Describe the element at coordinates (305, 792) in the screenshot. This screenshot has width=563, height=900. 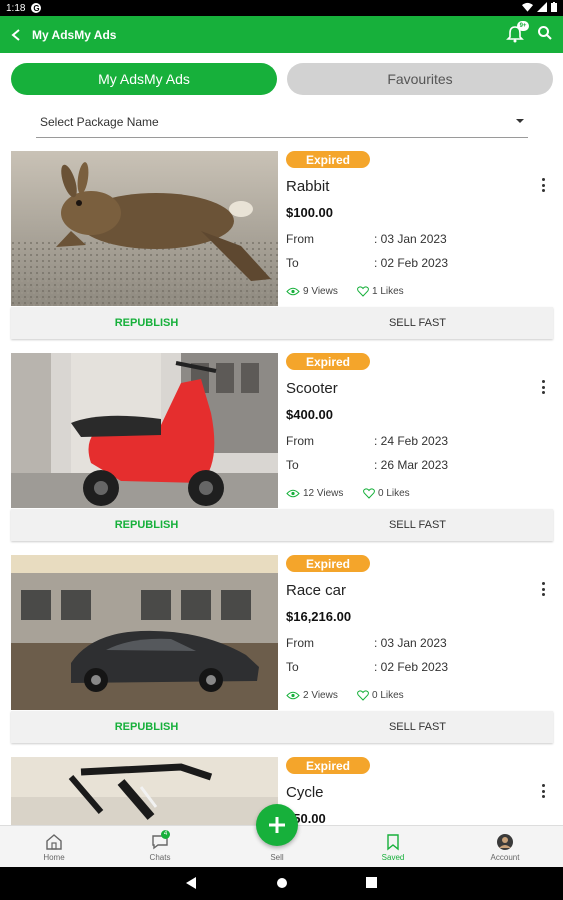
I see `ad-title: Cycle` at that location.